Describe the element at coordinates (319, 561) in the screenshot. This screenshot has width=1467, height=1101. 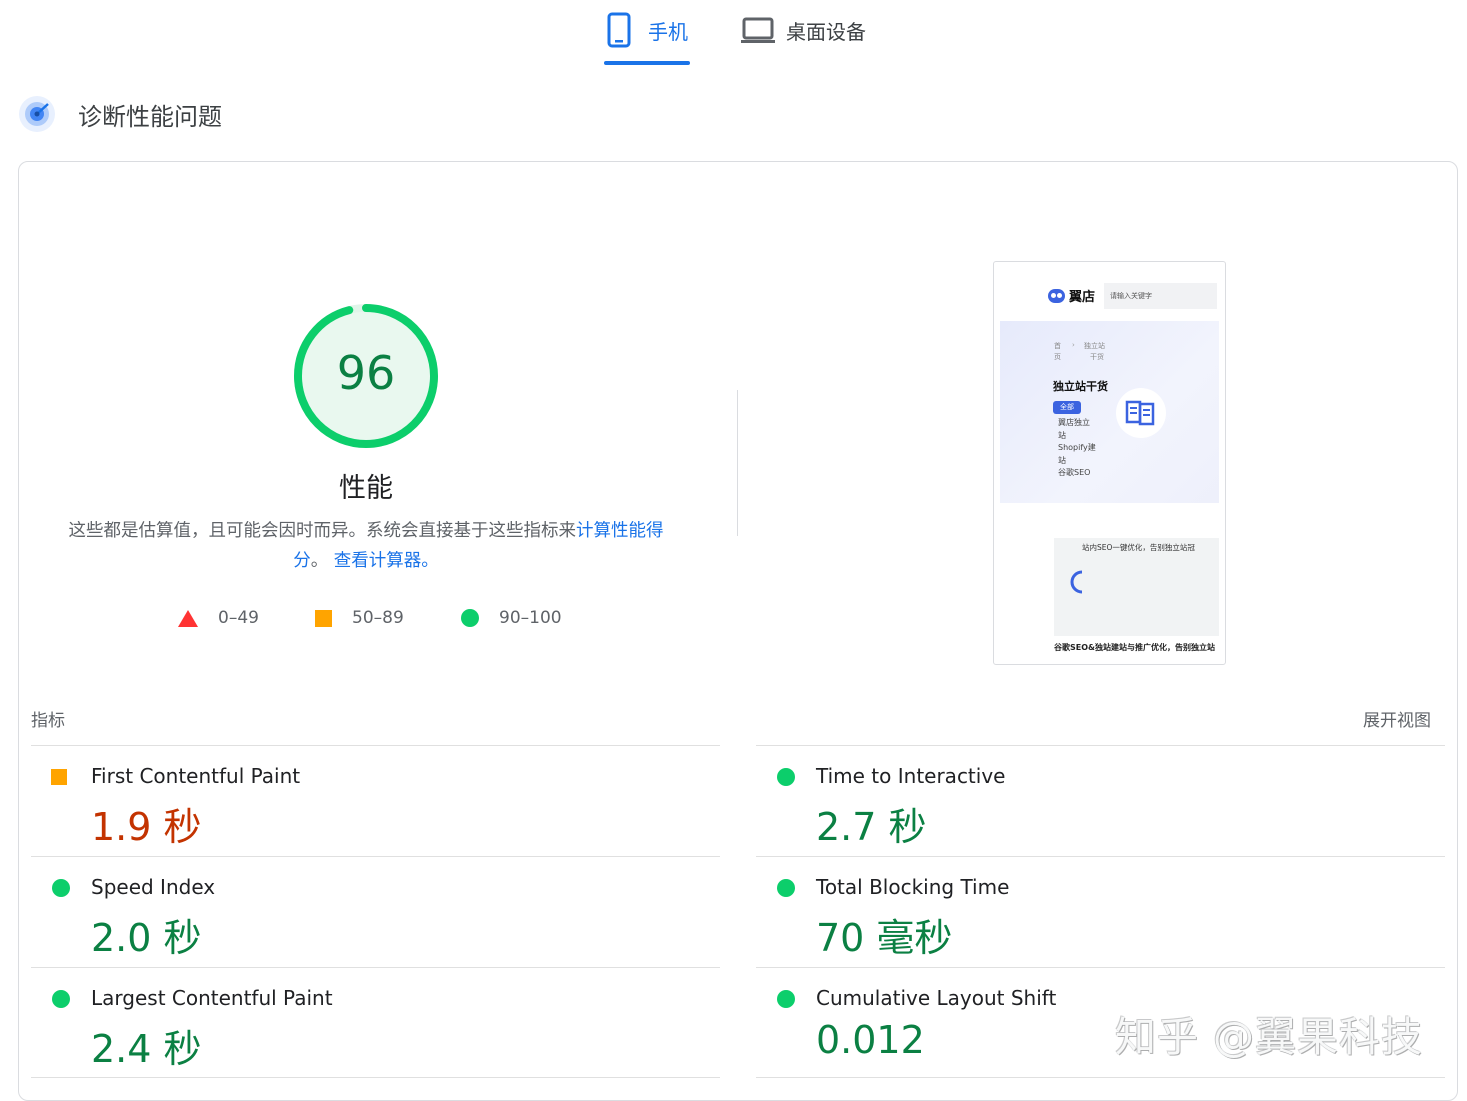
I see `gauge-description-punct: 。` at that location.